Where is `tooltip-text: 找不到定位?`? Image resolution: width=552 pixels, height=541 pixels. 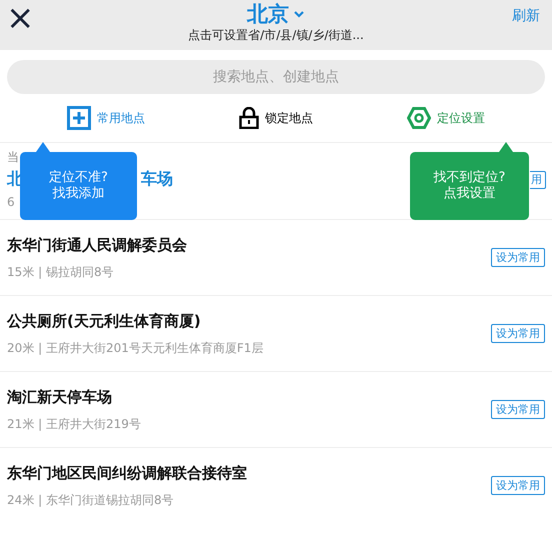 tooltip-text: 找不到定位? is located at coordinates (470, 178).